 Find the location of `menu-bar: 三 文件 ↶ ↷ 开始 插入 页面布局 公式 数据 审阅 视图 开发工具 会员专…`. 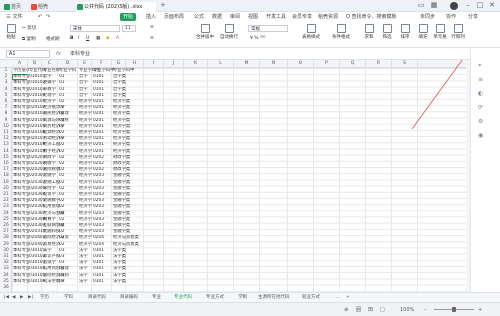

menu-bar: 三 文件 ↶ ↷ 开始 插入 页面布局 公式 数据 审阅 视图 开发工具 会员专… is located at coordinates (250, 17).